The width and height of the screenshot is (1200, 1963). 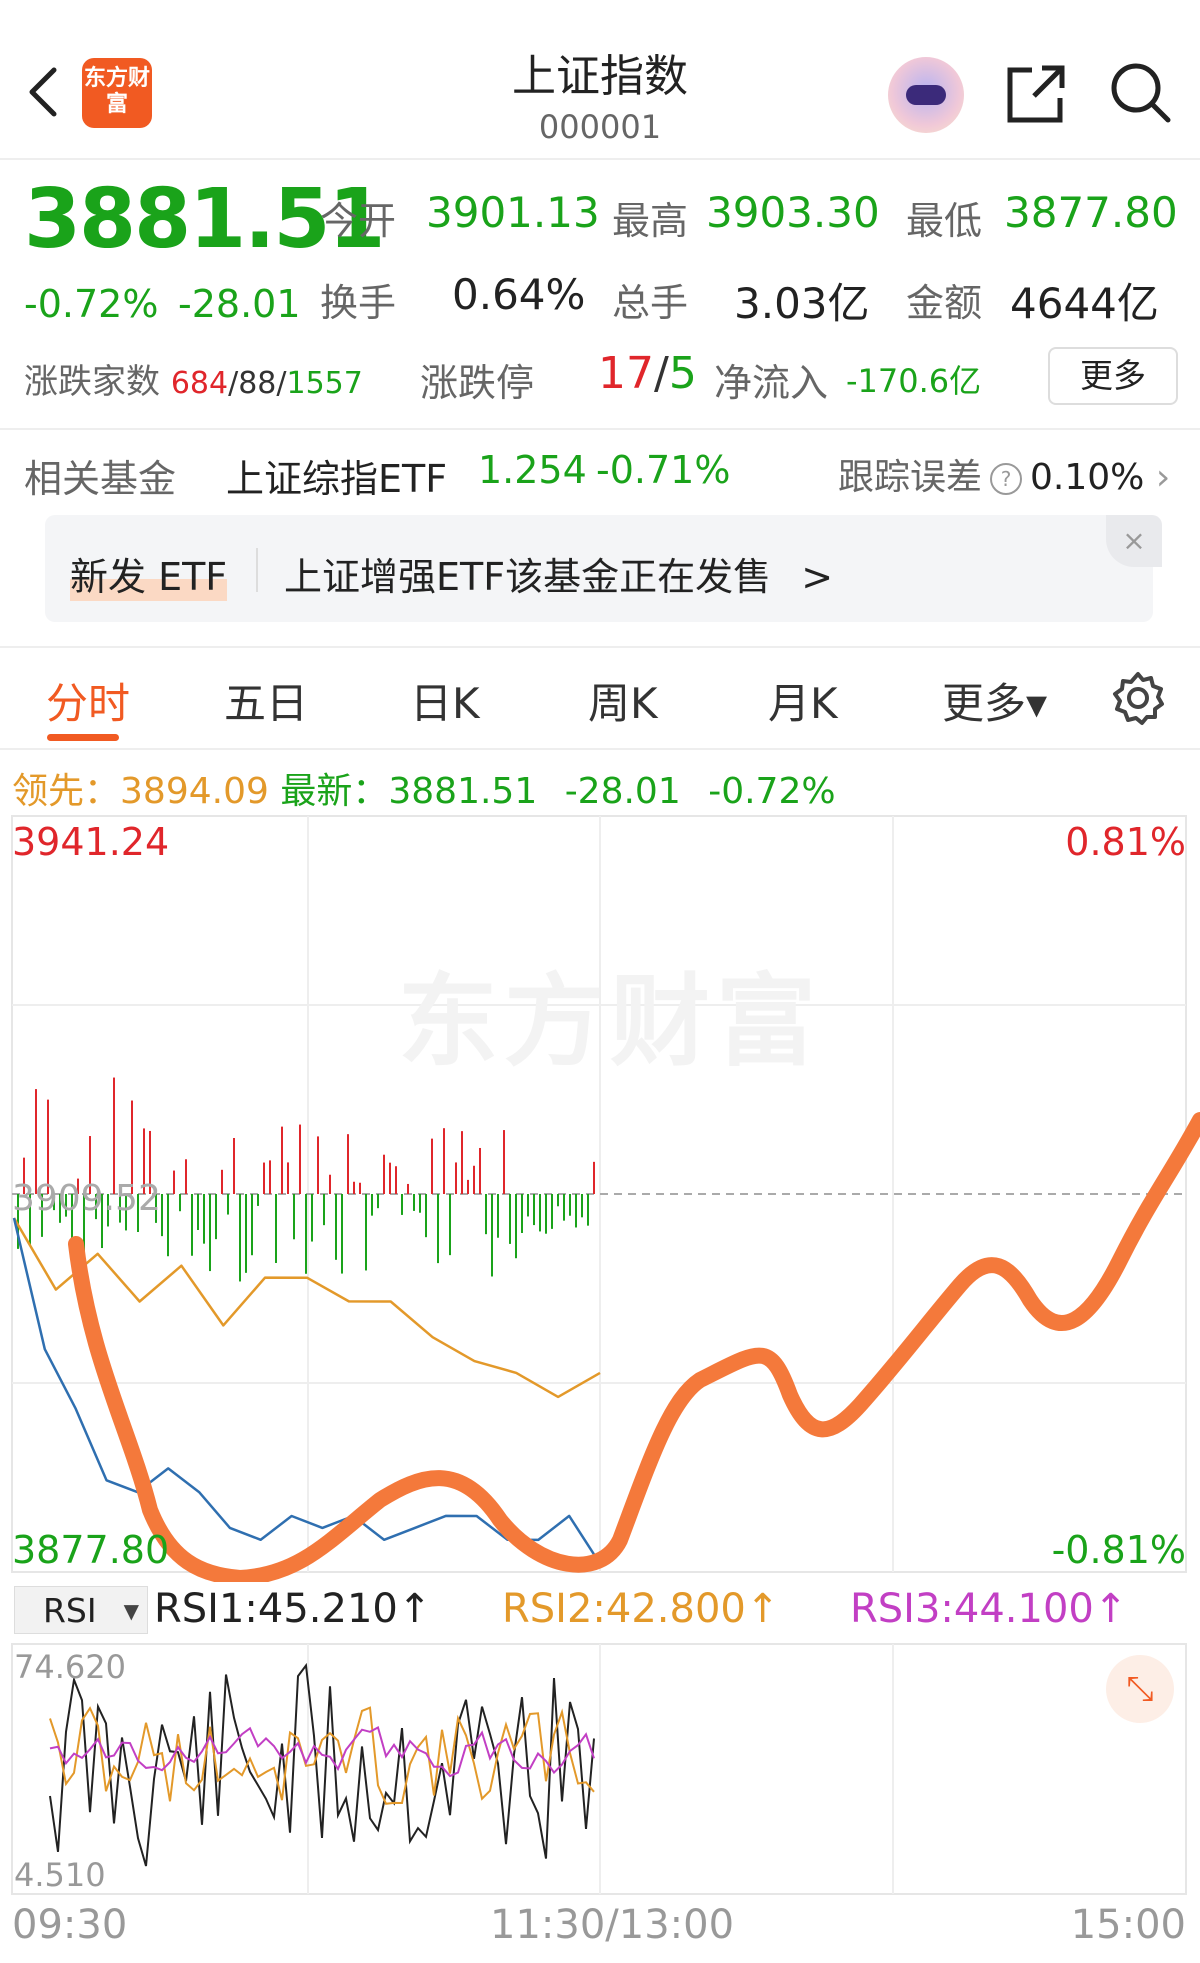 I want to click on low-label: 最低, so click(x=944, y=221).